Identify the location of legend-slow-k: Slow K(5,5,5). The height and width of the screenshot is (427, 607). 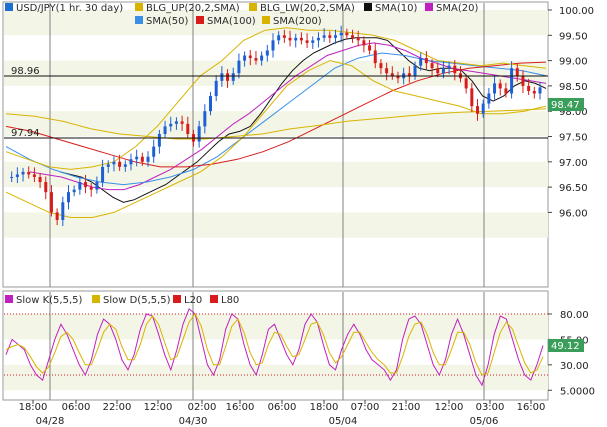
(49, 300).